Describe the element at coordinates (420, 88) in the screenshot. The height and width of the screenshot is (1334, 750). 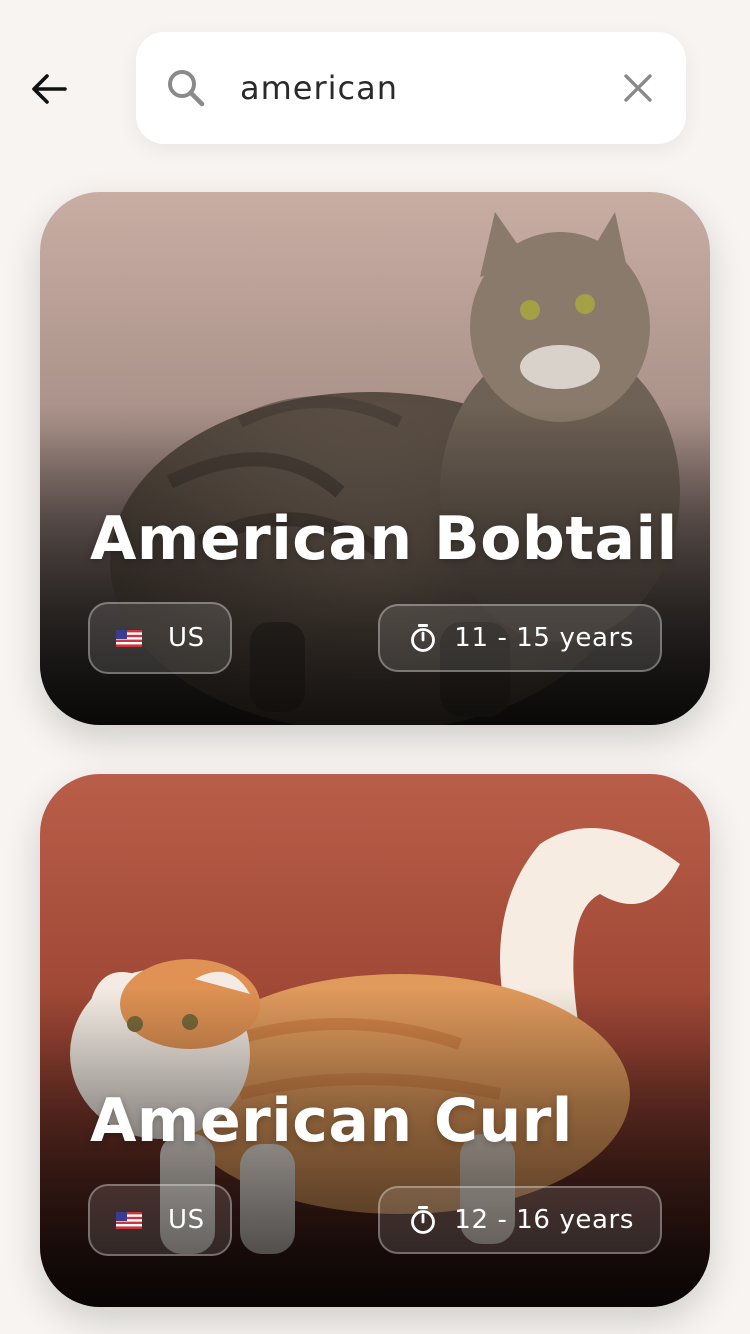
I see `search-input` at that location.